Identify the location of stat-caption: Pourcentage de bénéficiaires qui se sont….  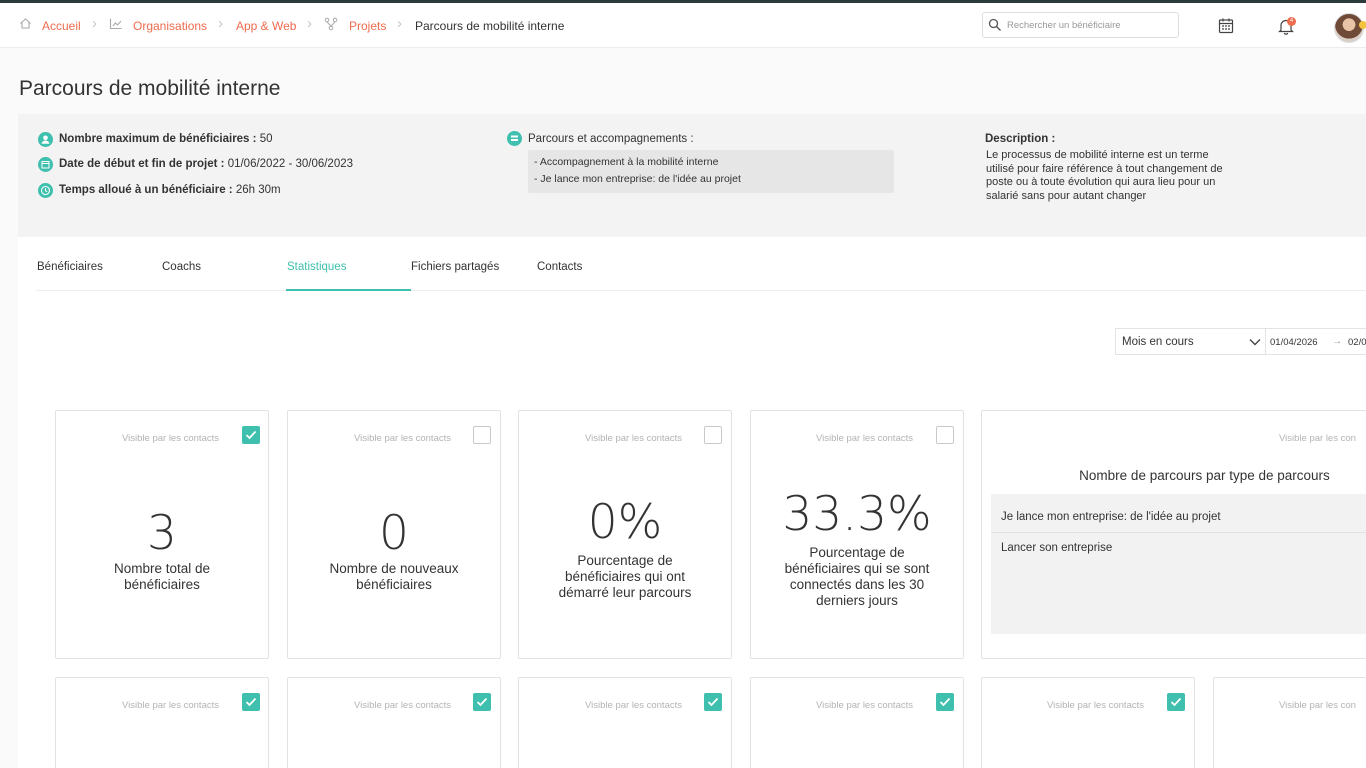
(857, 576).